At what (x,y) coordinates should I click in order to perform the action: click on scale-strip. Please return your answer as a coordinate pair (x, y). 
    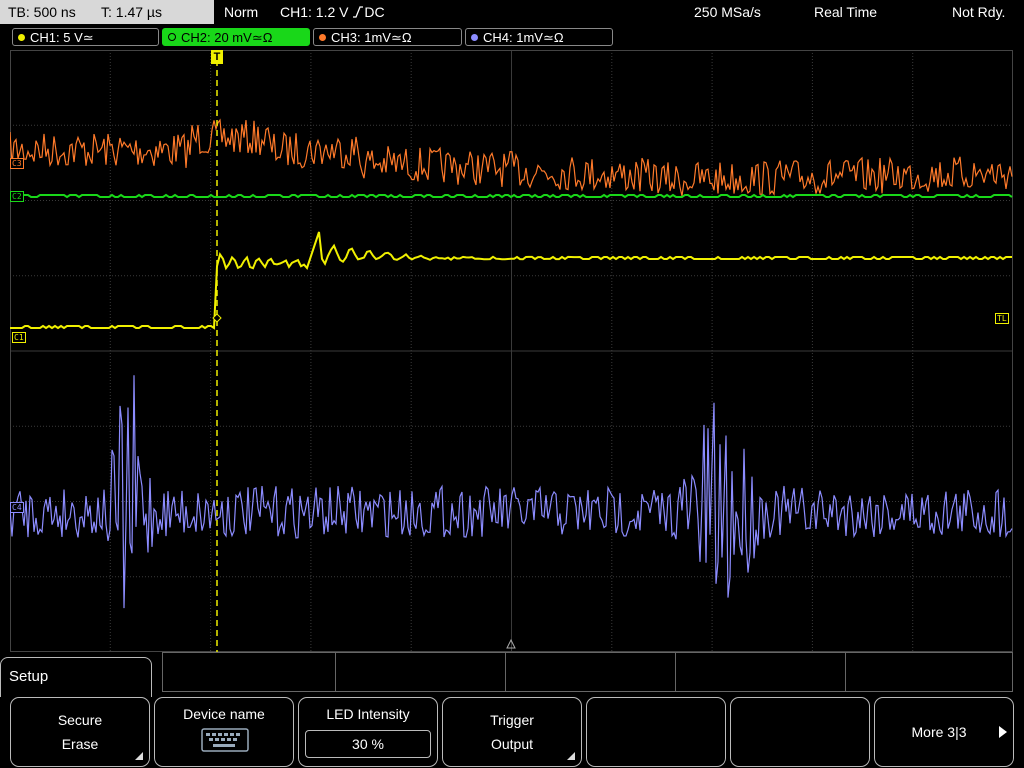
    Looking at the image, I should click on (587, 672).